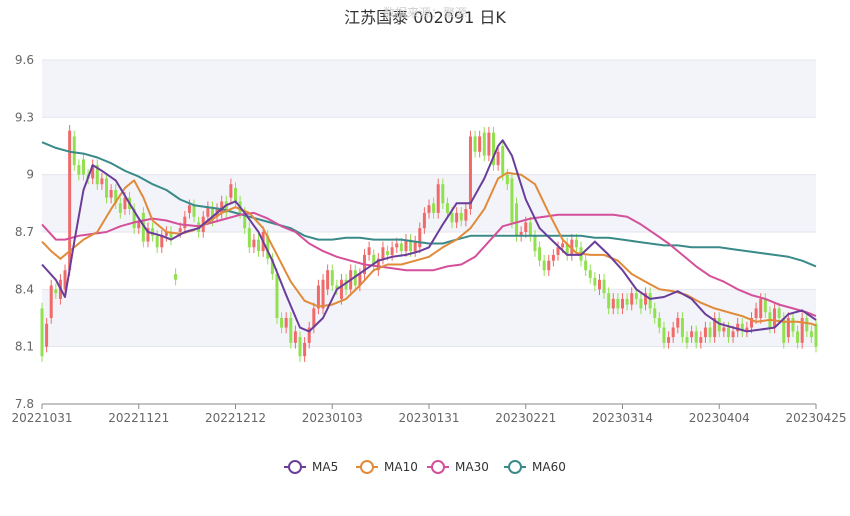 The image size is (850, 516). I want to click on legend-item-ma30: MA30, so click(458, 467).